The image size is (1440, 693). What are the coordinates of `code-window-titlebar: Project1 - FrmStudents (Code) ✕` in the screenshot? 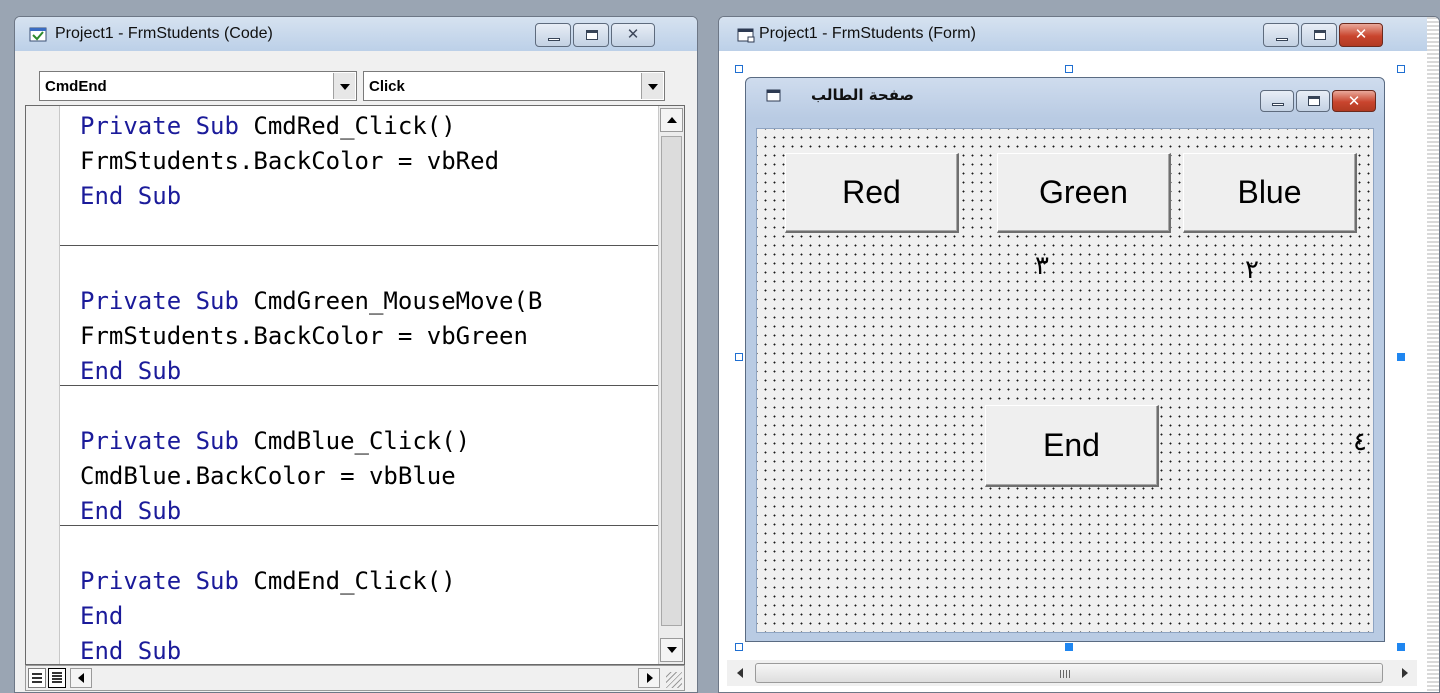 It's located at (356, 34).